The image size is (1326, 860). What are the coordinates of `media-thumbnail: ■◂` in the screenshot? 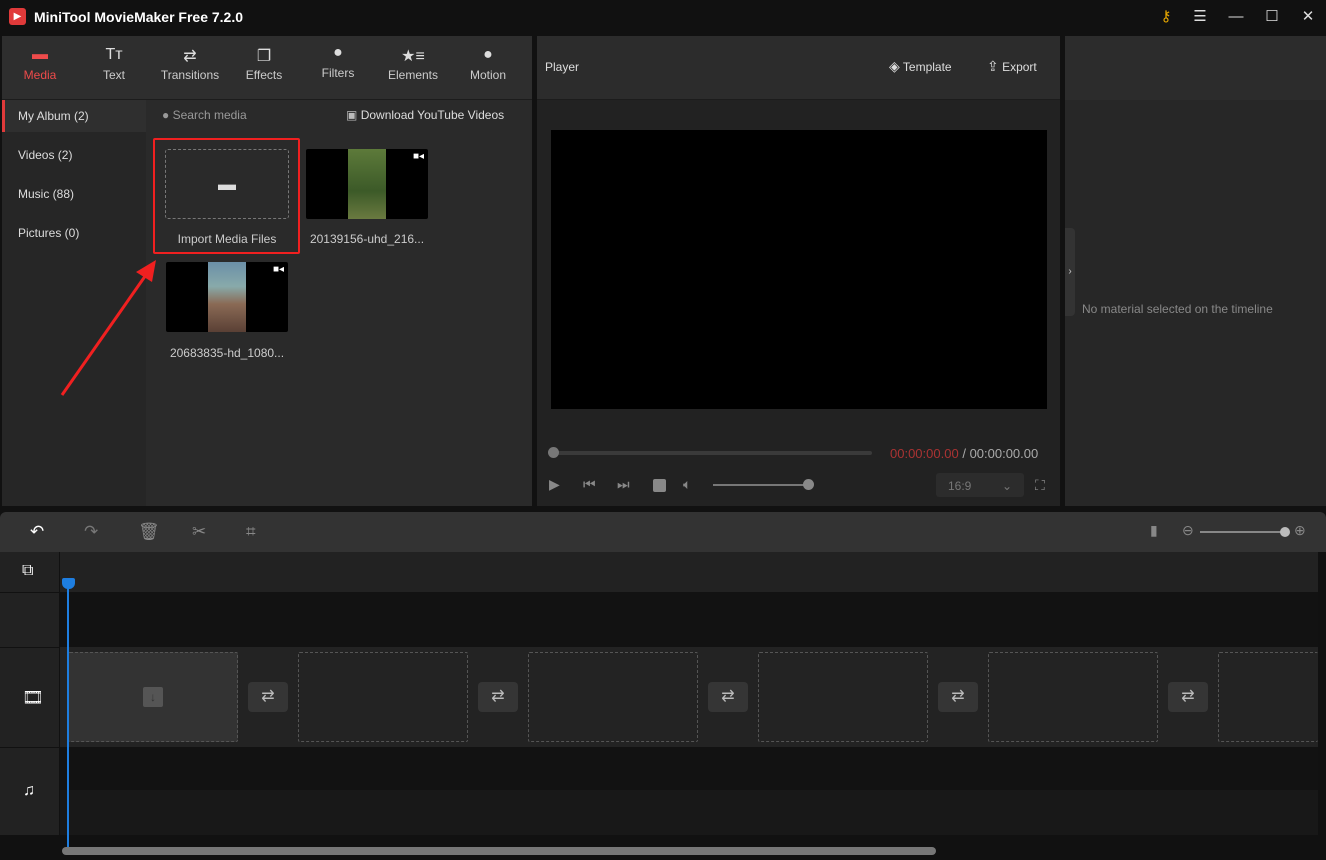 It's located at (367, 184).